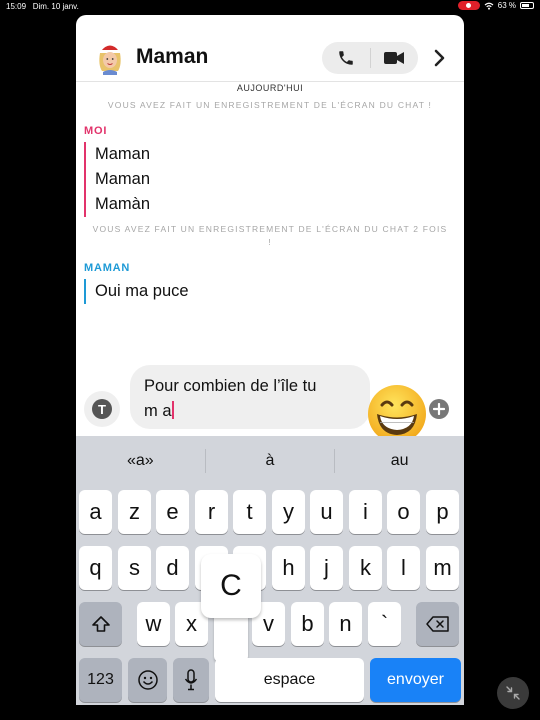 Image resolution: width=540 pixels, height=720 pixels. What do you see at coordinates (326, 512) in the screenshot?
I see `key: u` at bounding box center [326, 512].